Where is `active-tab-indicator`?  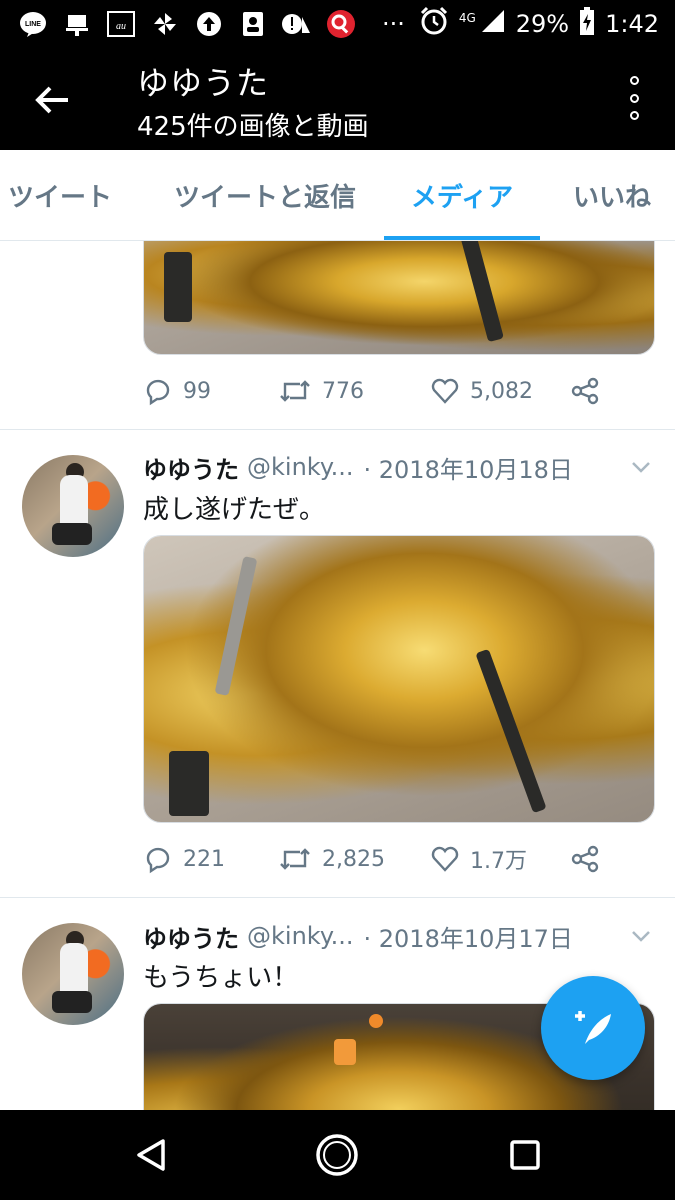
active-tab-indicator is located at coordinates (462, 238).